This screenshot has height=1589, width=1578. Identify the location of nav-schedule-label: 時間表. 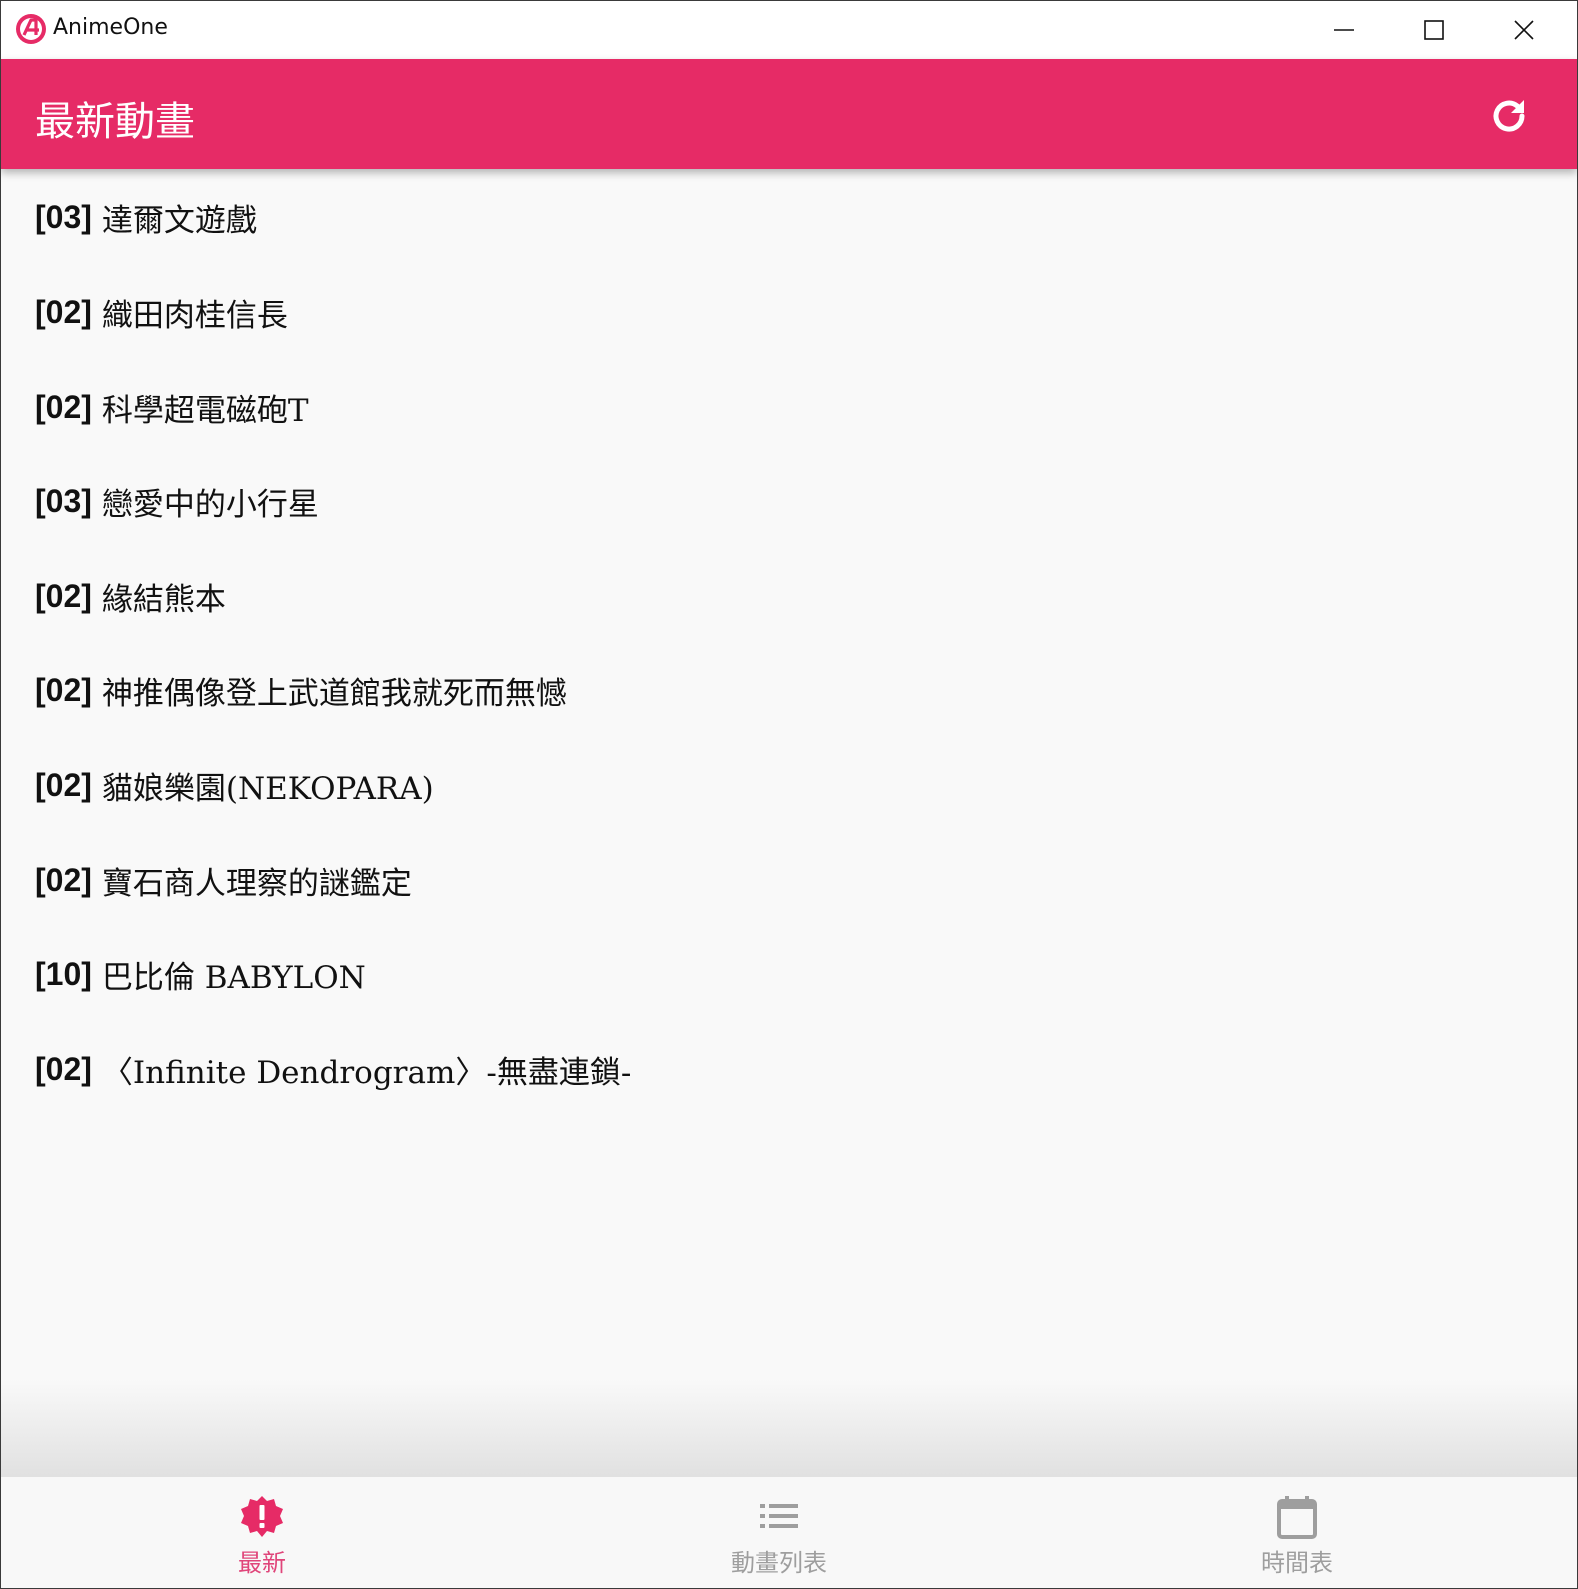
(1297, 1563).